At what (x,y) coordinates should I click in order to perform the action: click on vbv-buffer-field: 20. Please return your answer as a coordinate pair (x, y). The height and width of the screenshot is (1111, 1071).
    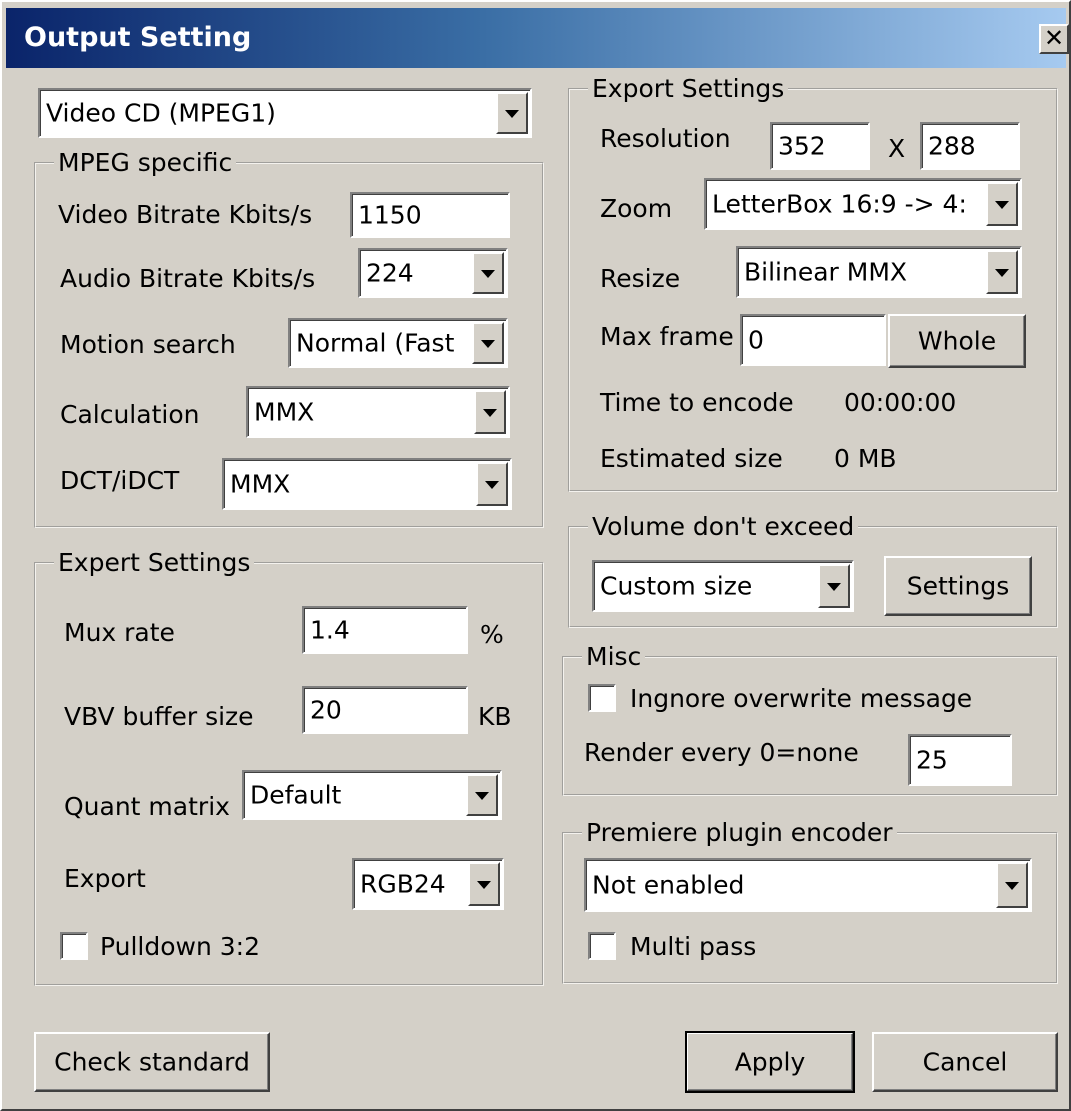
    Looking at the image, I should click on (385, 710).